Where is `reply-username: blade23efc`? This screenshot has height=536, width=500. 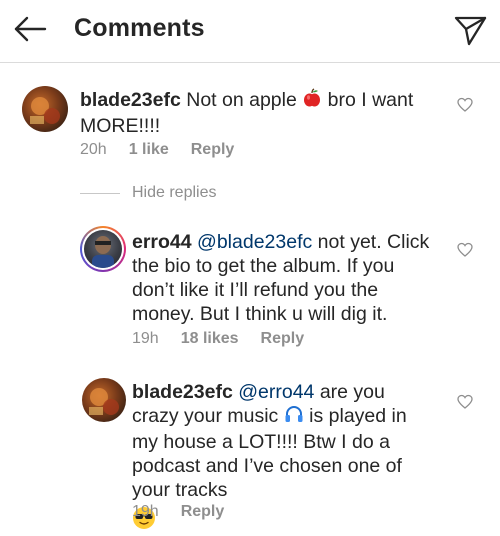
reply-username: blade23efc is located at coordinates (182, 392).